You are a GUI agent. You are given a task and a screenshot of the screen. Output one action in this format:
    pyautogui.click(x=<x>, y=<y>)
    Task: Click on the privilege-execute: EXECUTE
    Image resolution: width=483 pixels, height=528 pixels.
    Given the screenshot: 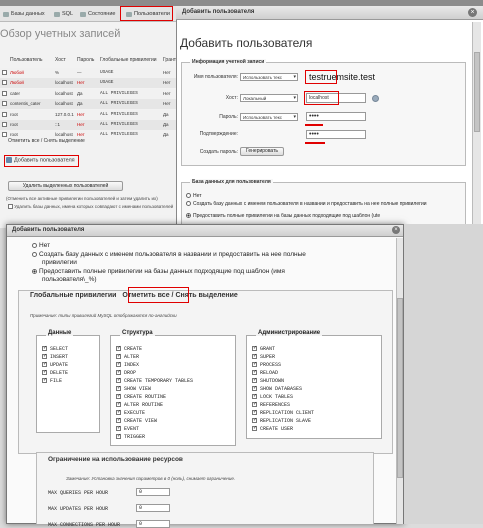 What is the action you would take?
    pyautogui.click(x=130, y=413)
    